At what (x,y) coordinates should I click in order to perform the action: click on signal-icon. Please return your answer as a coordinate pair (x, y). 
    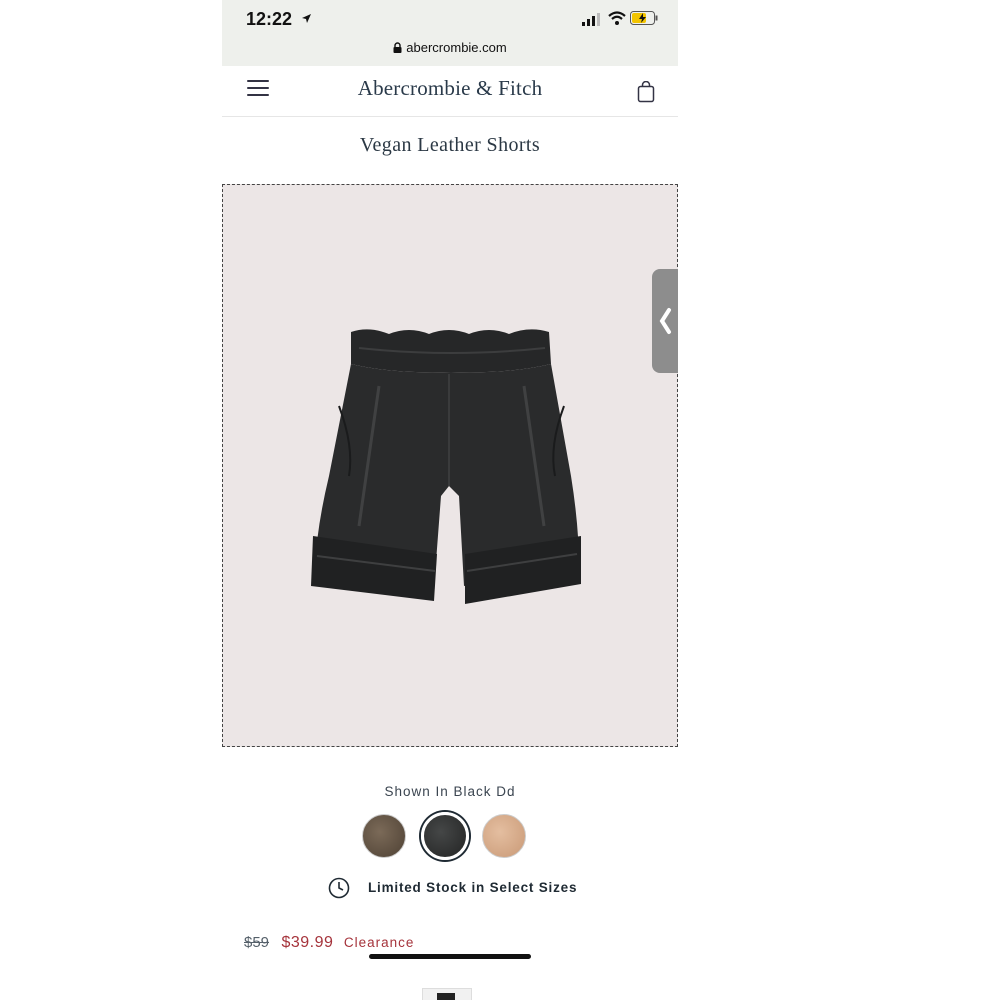
    Looking at the image, I should click on (591, 19).